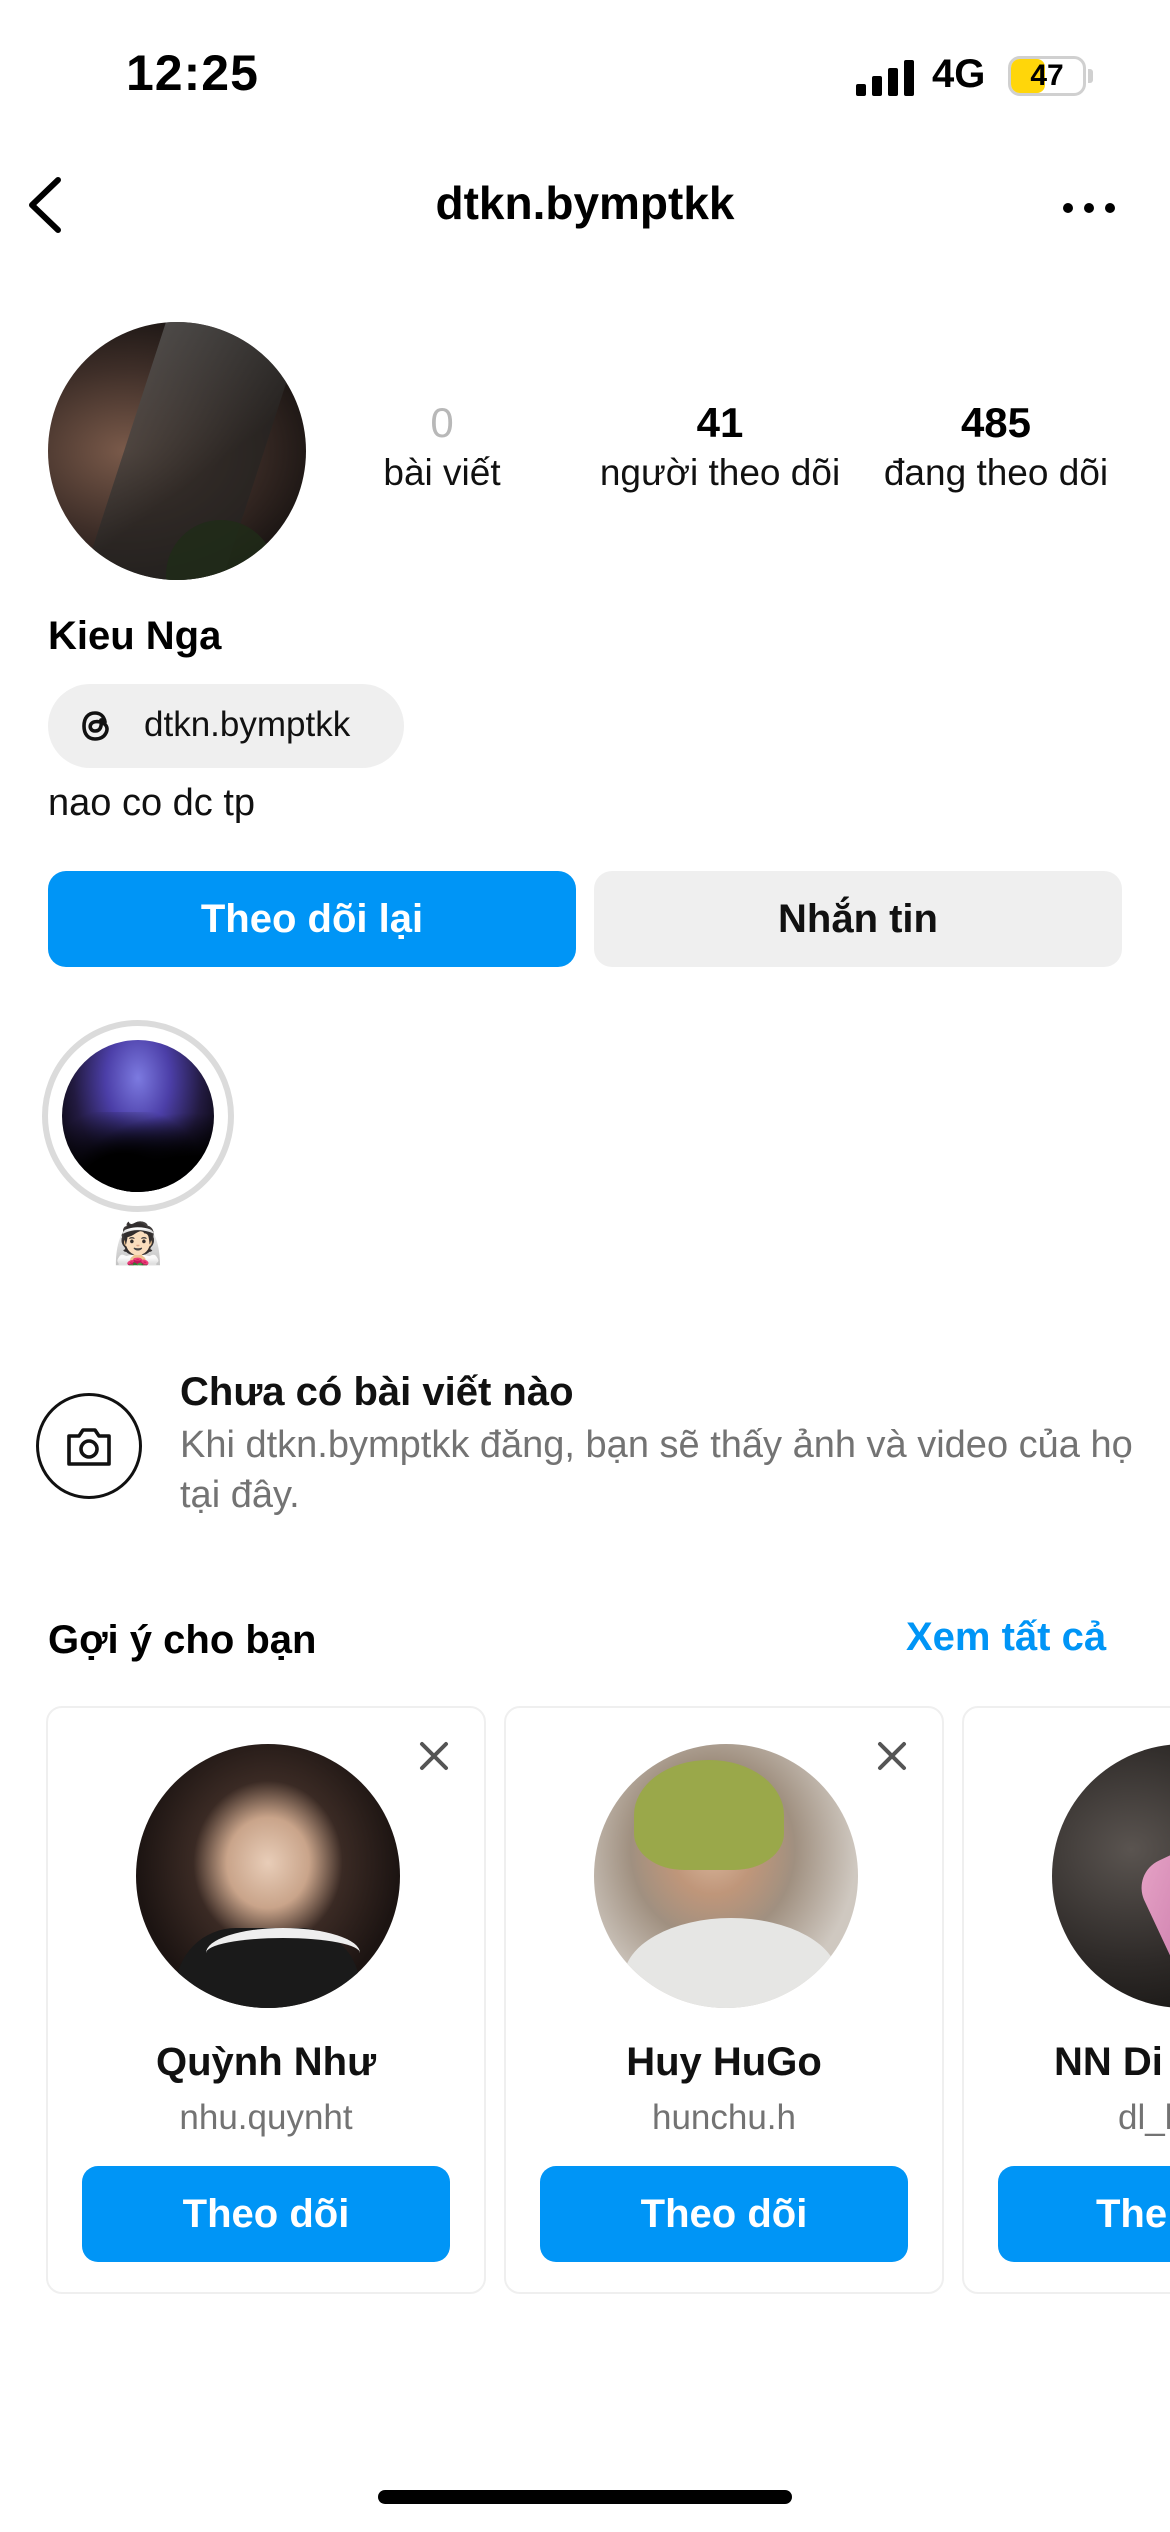 Image resolution: width=1170 pixels, height=2532 pixels. Describe the element at coordinates (266, 2117) in the screenshot. I see `suggestion-handle: nhu.quynht` at that location.